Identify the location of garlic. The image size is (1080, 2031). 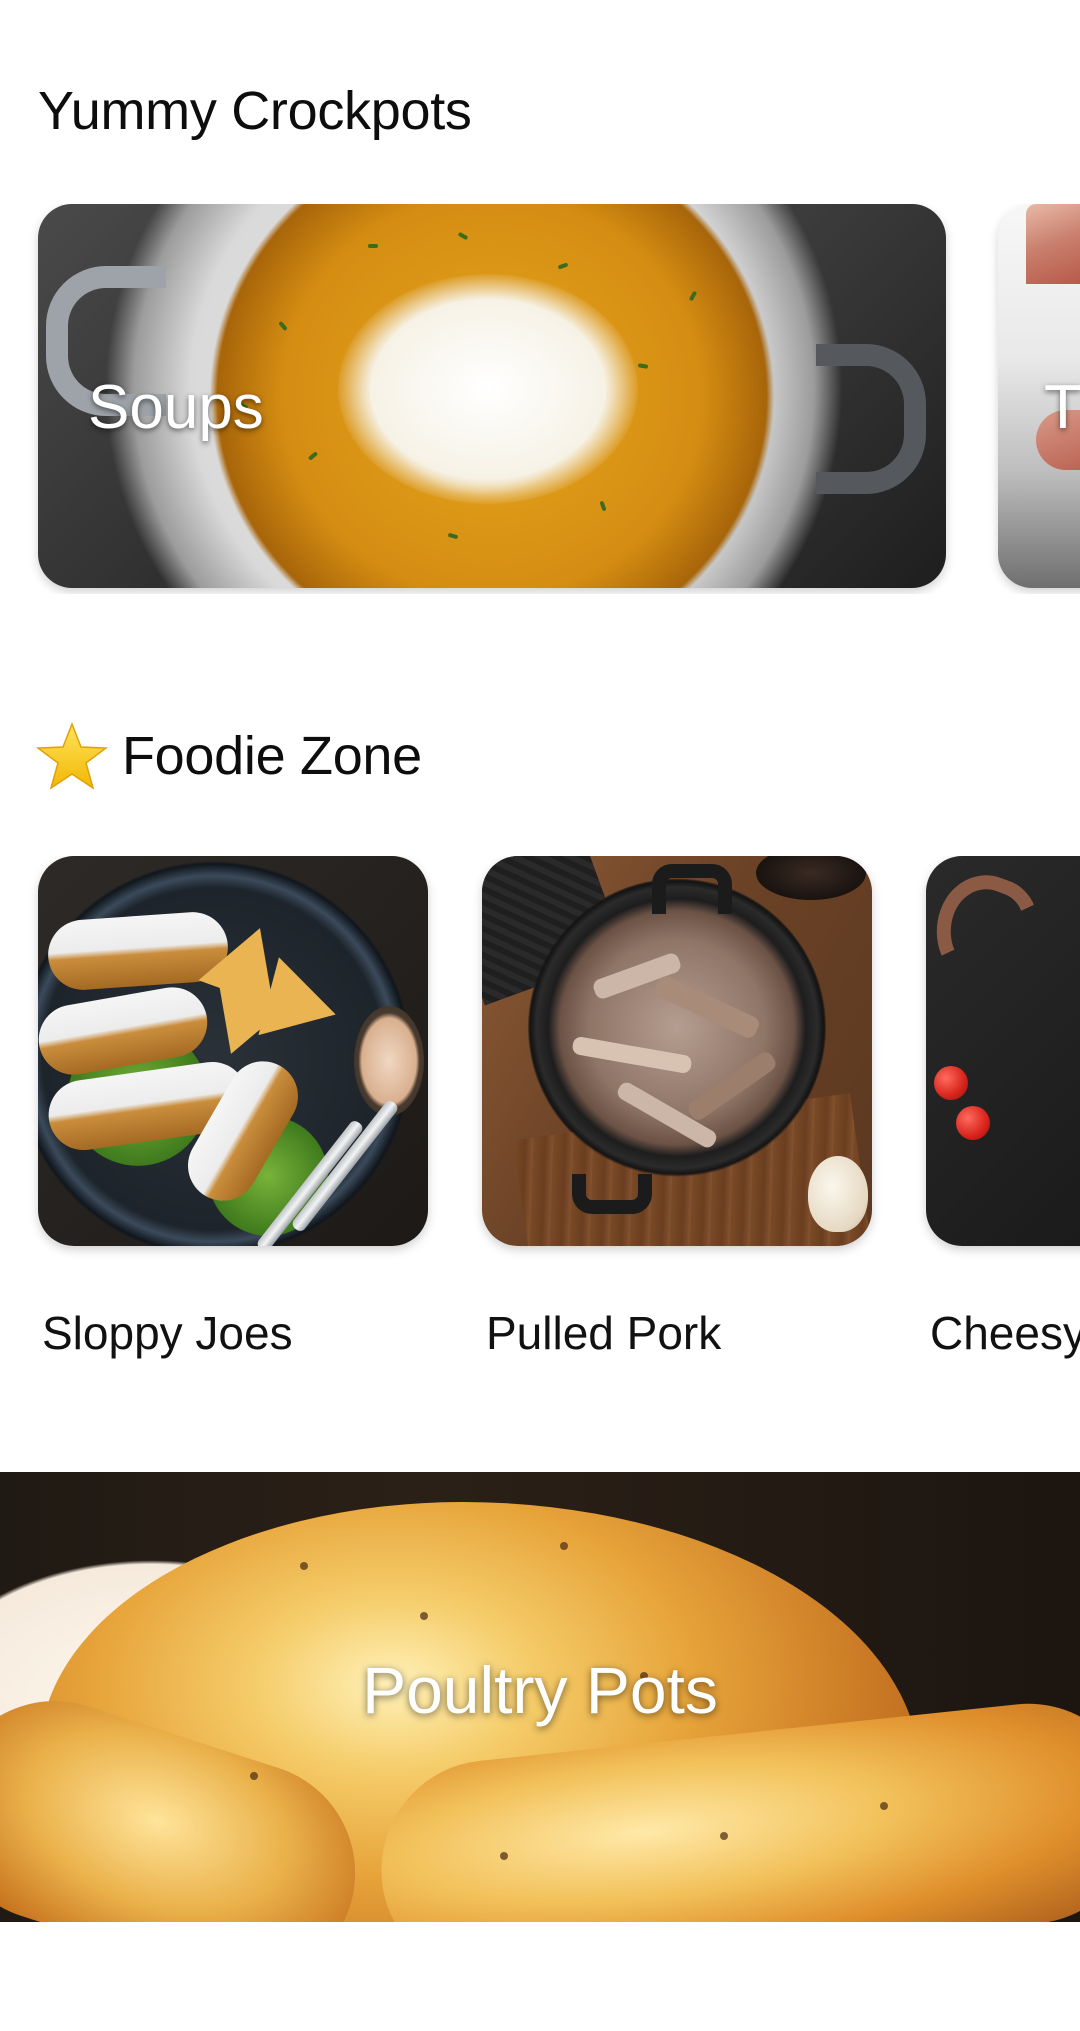
(838, 1194).